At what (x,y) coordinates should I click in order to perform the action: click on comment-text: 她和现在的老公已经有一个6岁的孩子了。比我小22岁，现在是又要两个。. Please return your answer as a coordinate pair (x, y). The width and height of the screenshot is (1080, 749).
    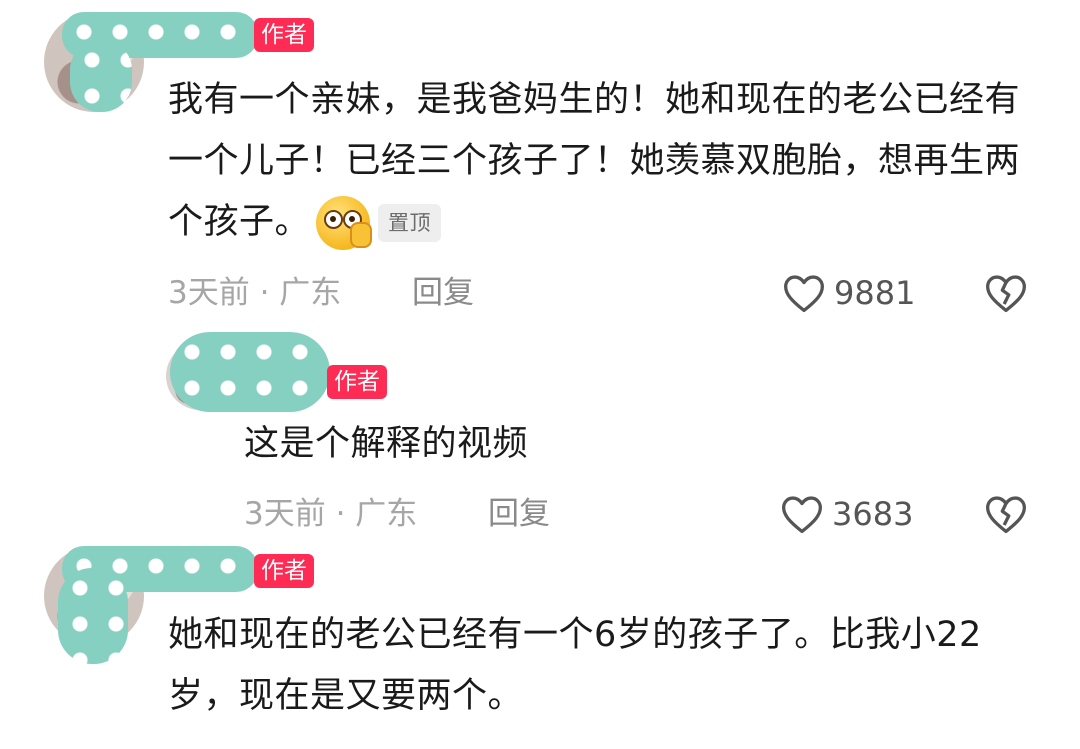
    Looking at the image, I should click on (575, 665).